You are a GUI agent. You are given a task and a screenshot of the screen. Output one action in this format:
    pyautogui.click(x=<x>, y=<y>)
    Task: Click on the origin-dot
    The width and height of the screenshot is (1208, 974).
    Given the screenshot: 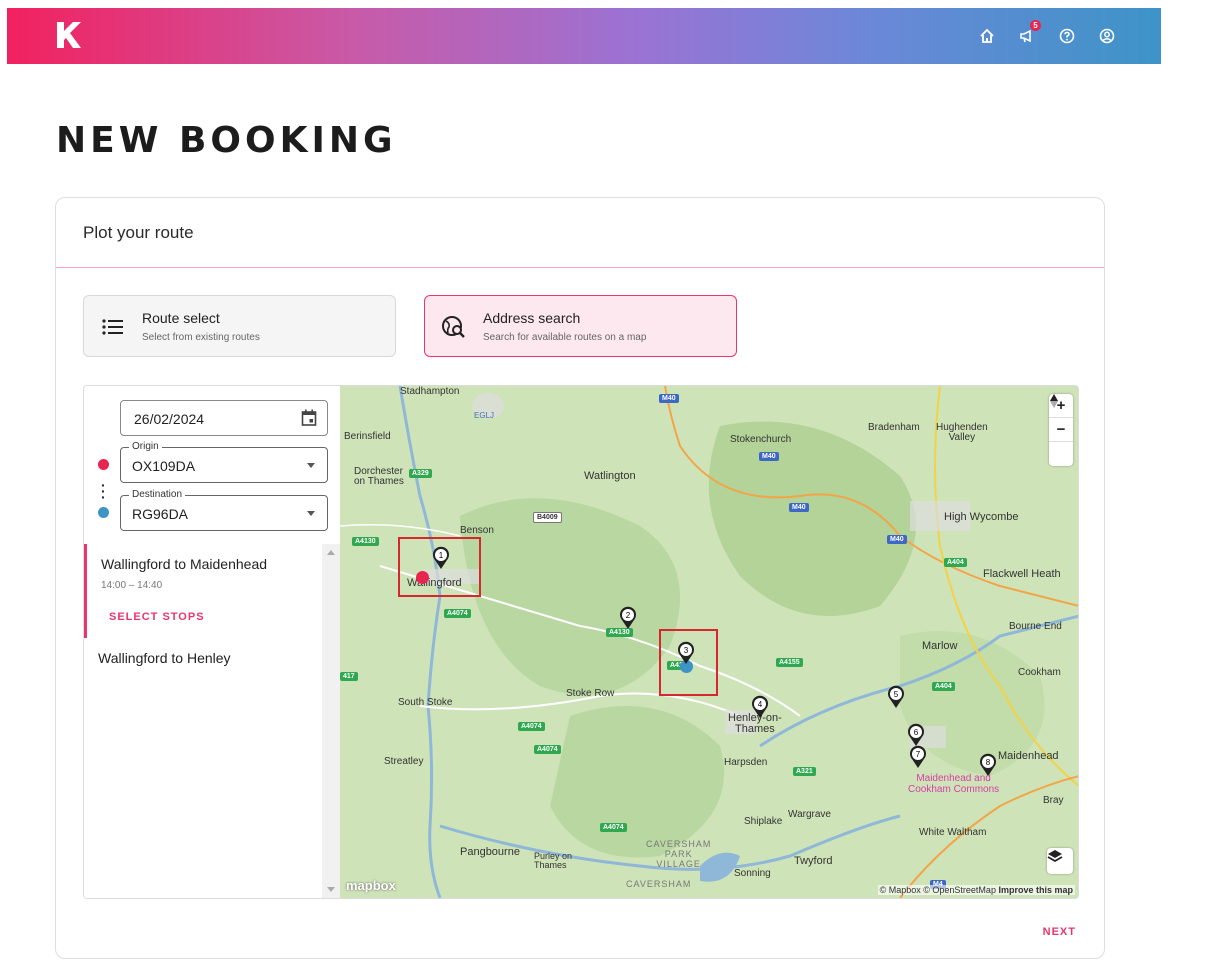 What is the action you would take?
    pyautogui.click(x=103, y=464)
    